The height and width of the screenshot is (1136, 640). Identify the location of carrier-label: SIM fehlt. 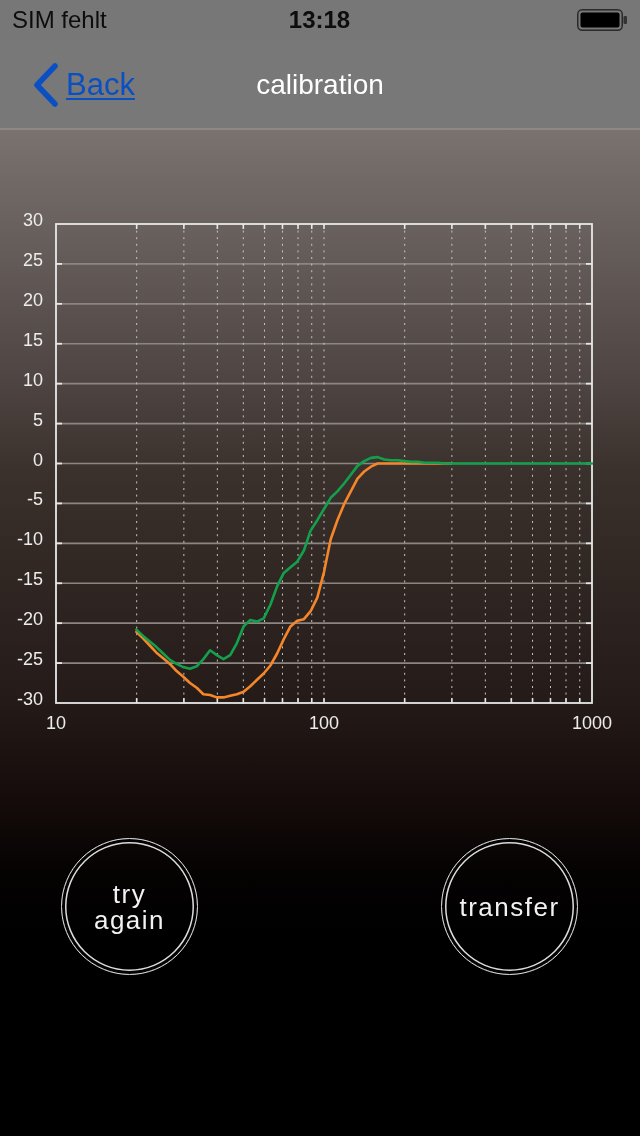
(59, 20).